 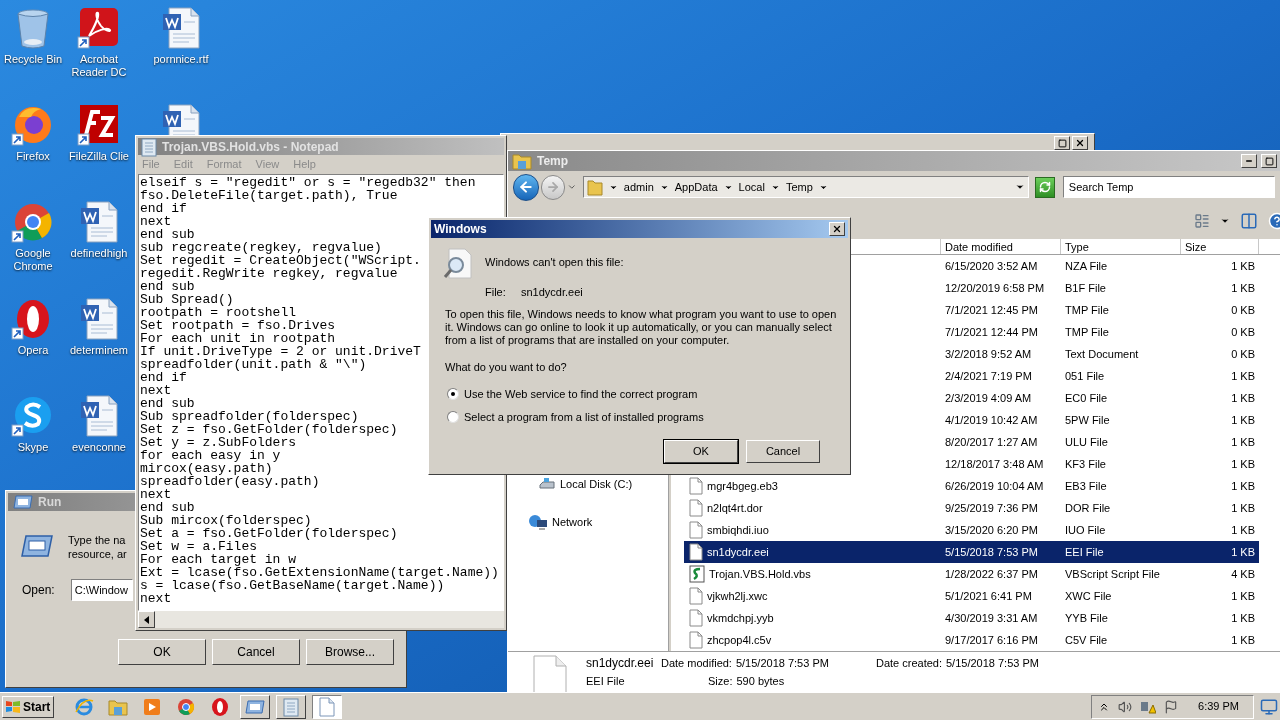 What do you see at coordinates (742, 486) in the screenshot?
I see `file-name: mgr4bgeg.eb3` at bounding box center [742, 486].